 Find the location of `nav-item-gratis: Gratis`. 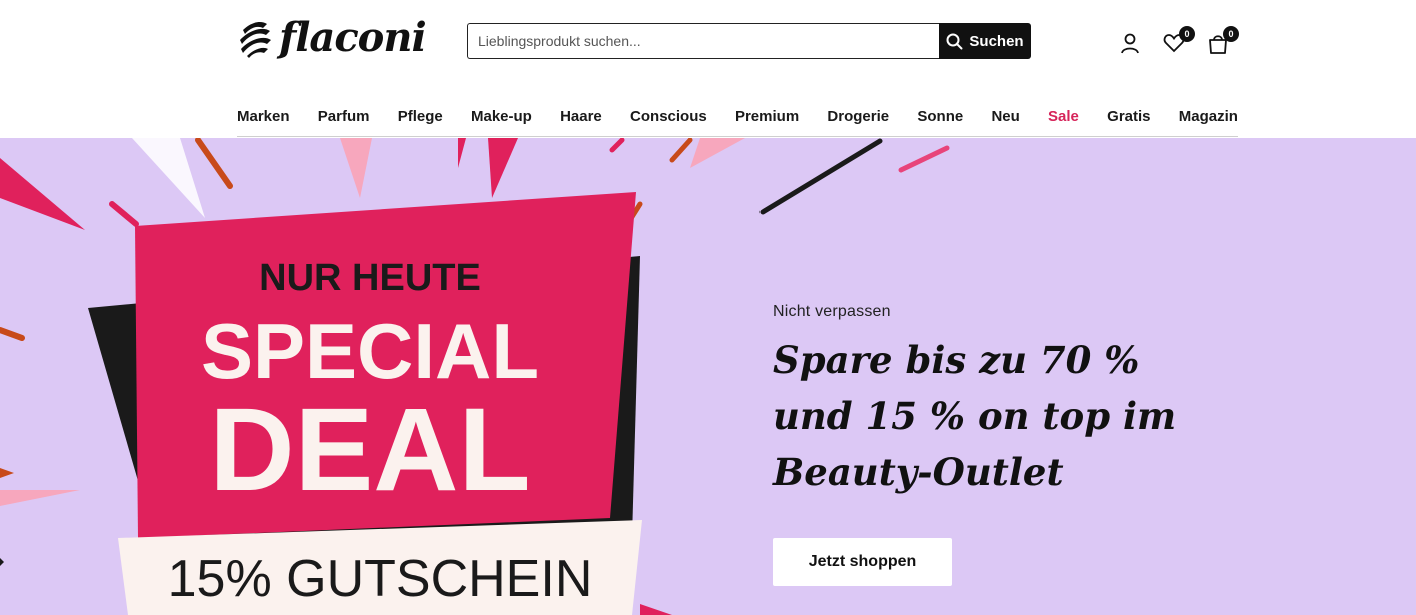

nav-item-gratis: Gratis is located at coordinates (1128, 120).